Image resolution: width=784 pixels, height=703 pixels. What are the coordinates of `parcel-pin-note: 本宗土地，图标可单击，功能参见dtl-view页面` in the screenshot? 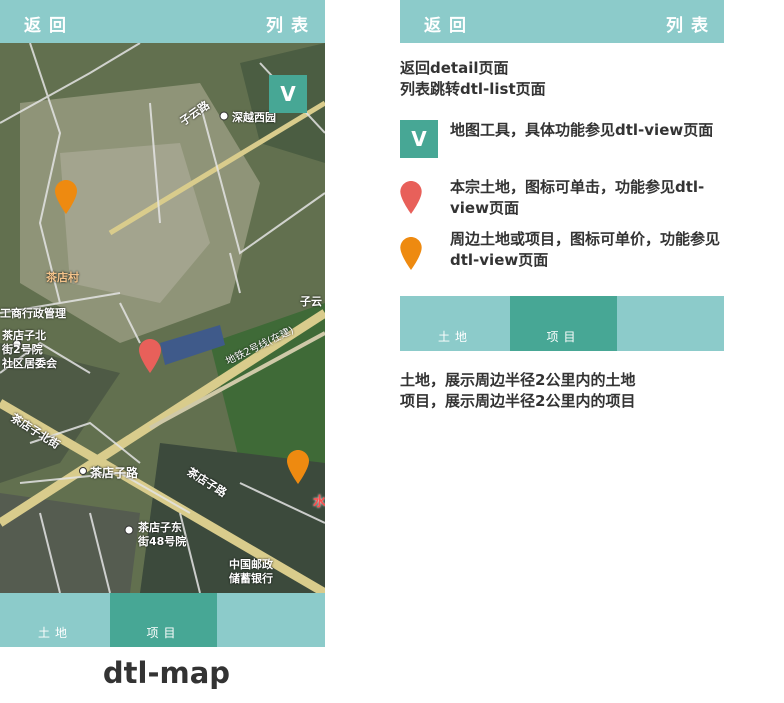 It's located at (577, 197).